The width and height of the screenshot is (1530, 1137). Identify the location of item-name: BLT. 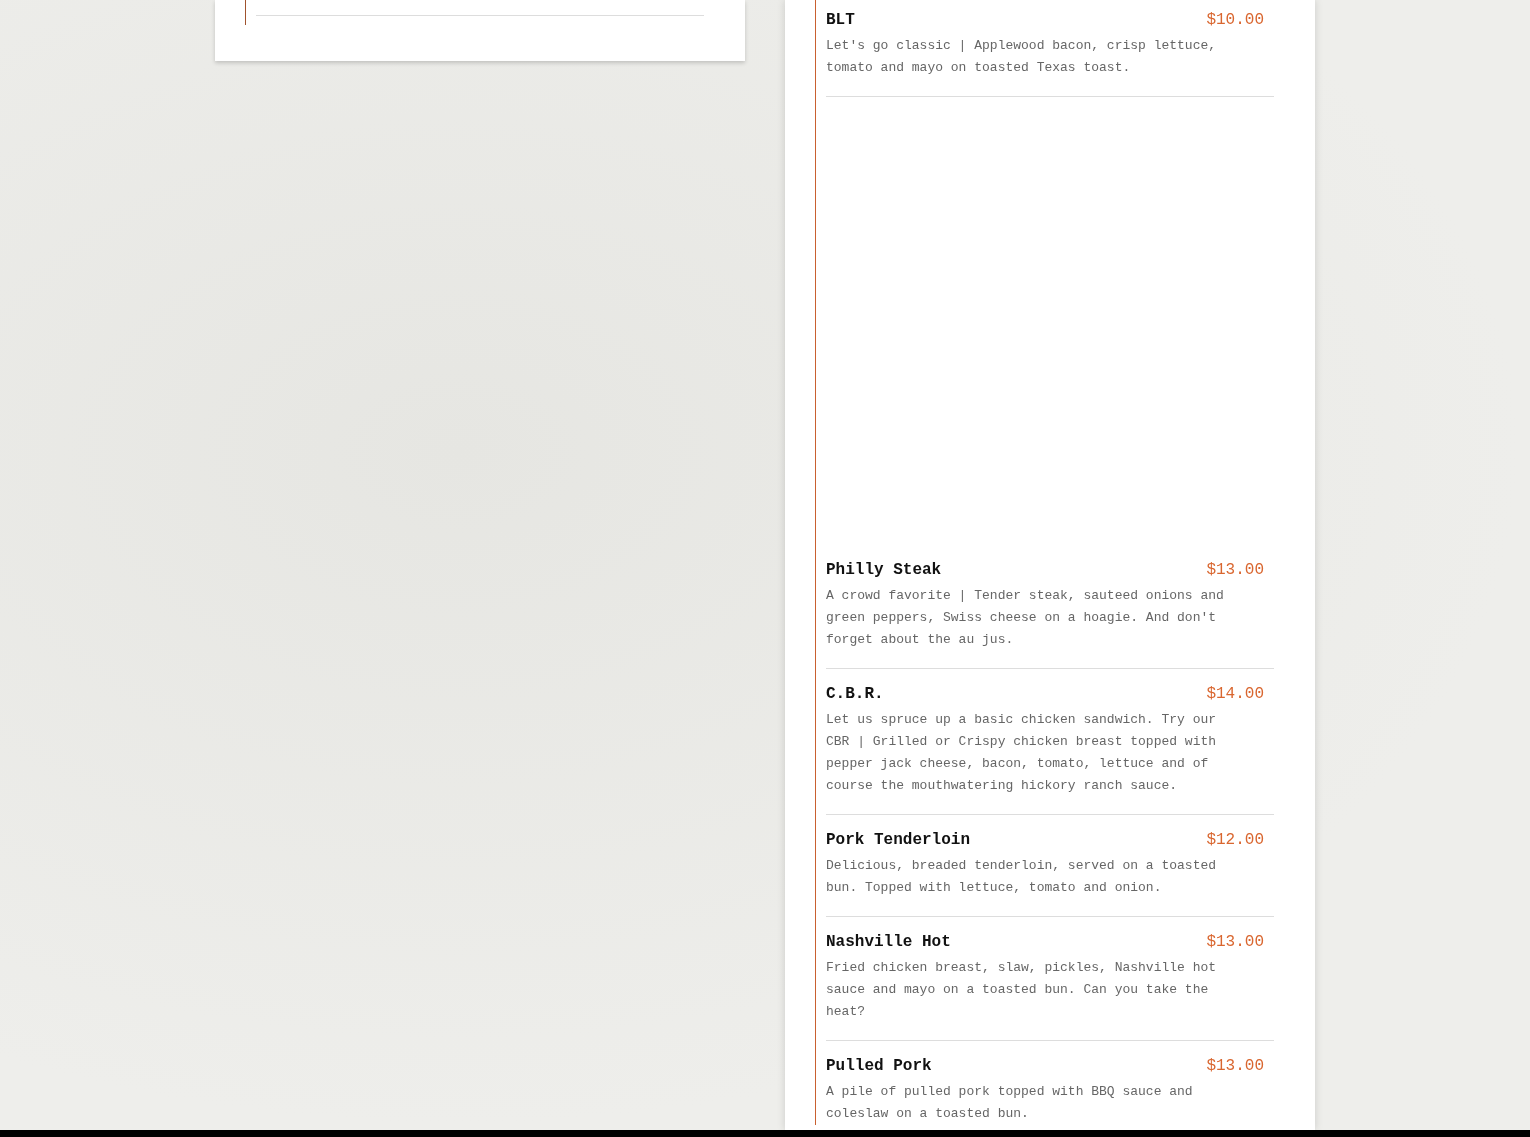
(840, 20).